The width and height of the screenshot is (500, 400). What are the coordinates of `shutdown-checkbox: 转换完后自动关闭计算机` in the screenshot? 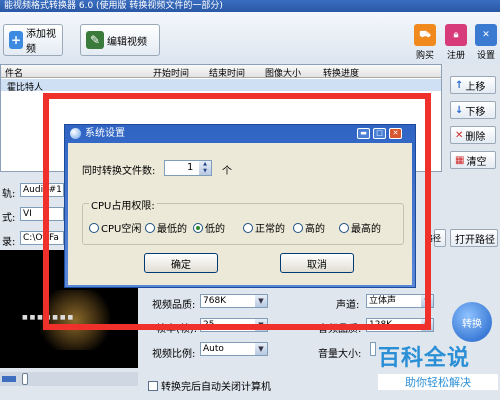 It's located at (209, 385).